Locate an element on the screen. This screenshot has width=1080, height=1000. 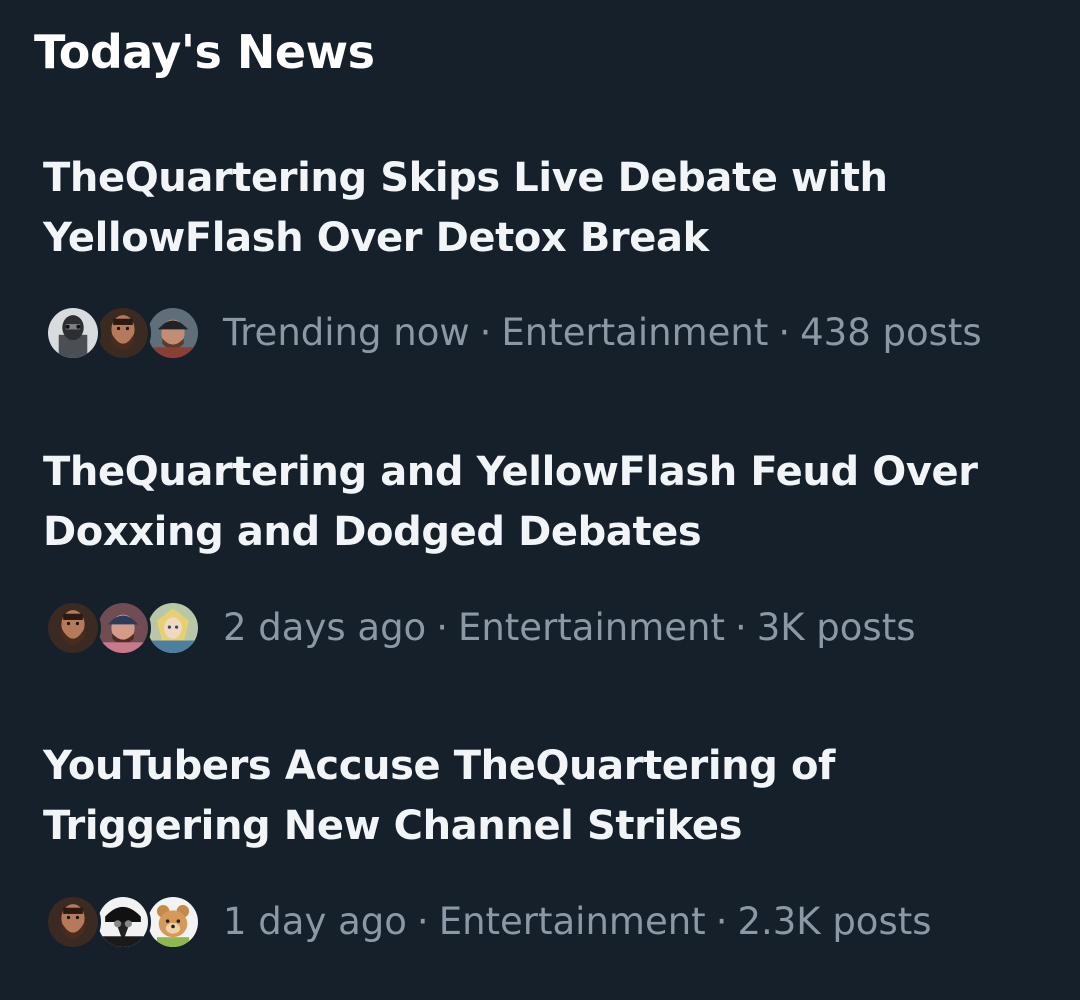
news-post-count: 2.3K posts is located at coordinates (834, 921).